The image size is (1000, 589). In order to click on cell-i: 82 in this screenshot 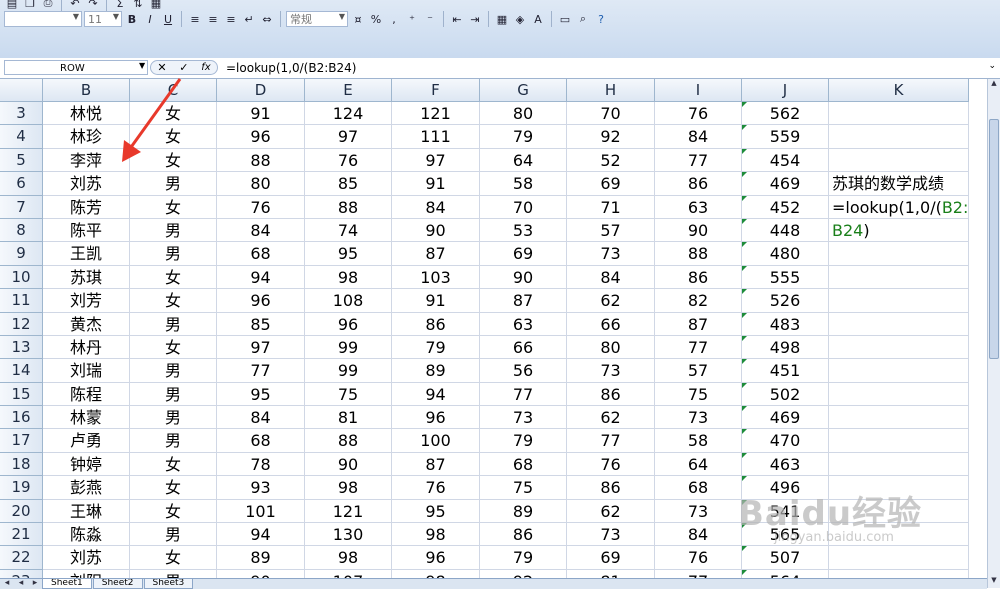, I will do `click(698, 301)`.